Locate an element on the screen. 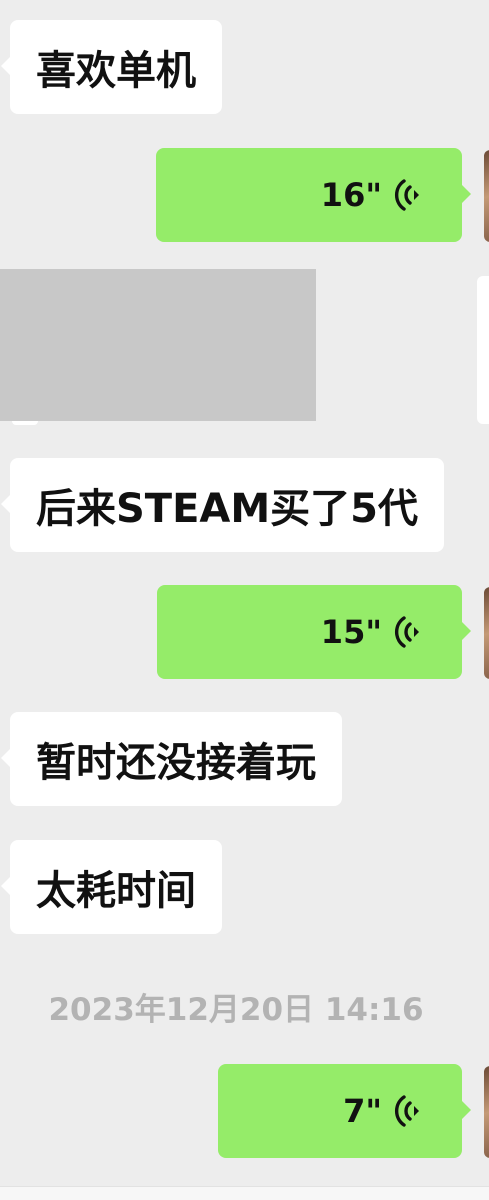 This screenshot has width=489, height=1200. incoming-text-bubble: 喜欢单机 is located at coordinates (111, 67).